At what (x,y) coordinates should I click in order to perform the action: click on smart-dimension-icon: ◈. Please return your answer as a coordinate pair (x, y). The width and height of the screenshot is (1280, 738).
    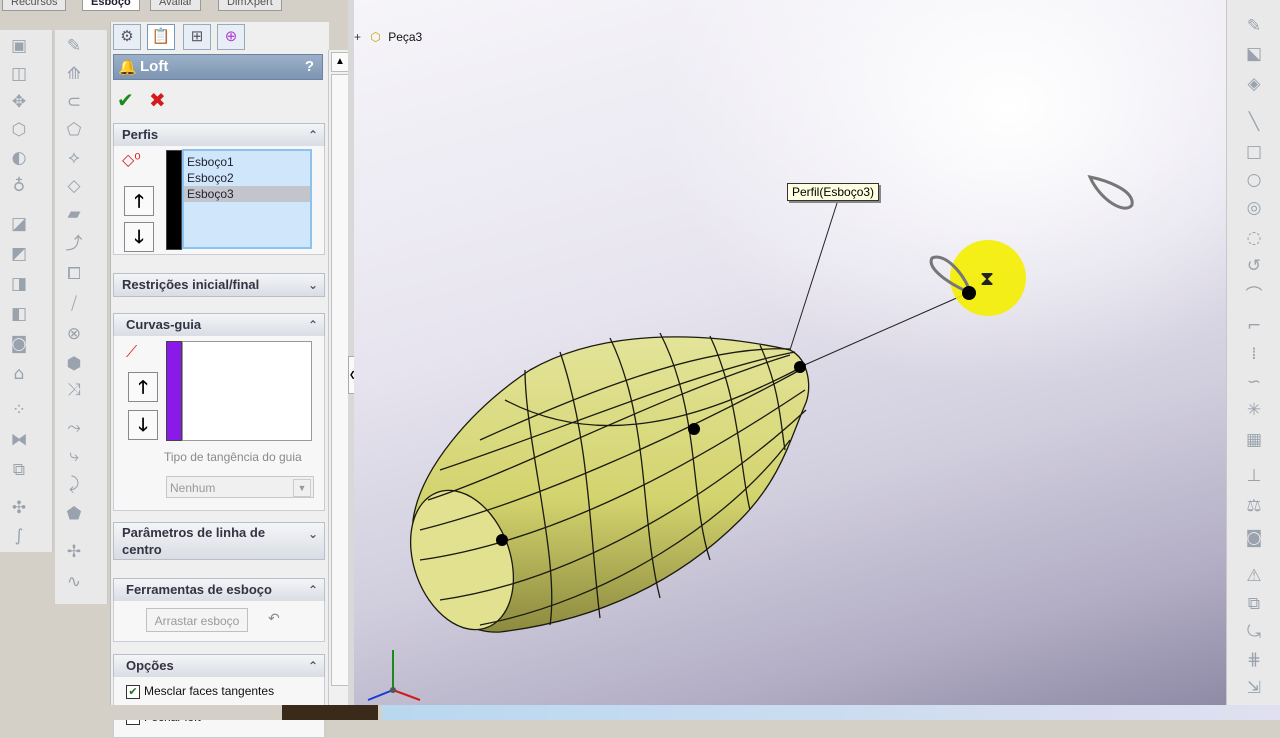
    Looking at the image, I should click on (1254, 84).